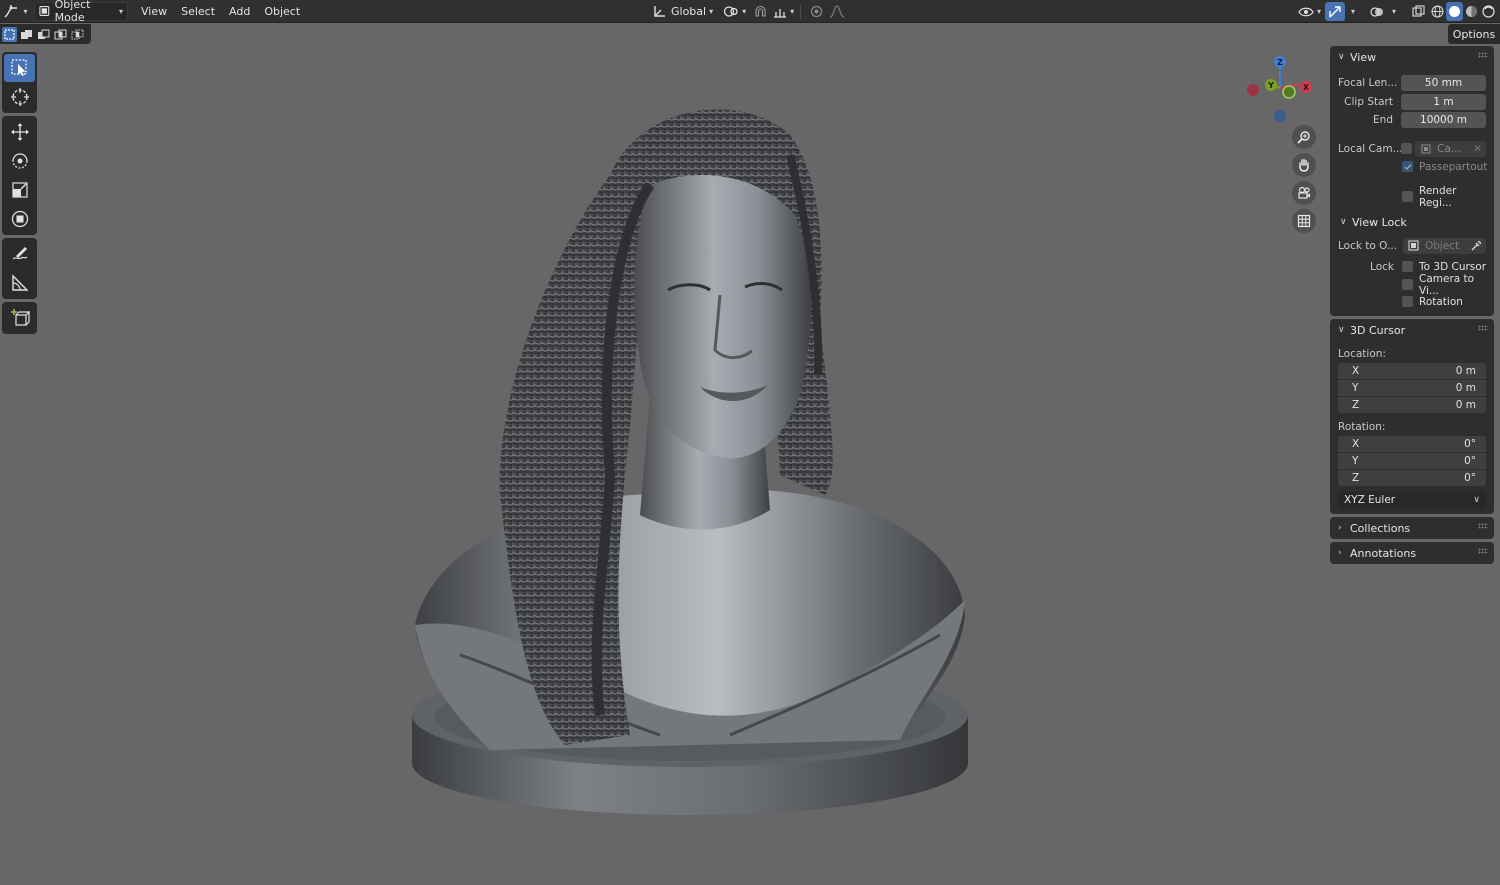  I want to click on gizmo-options-dropdown: ▾, so click(1353, 11).